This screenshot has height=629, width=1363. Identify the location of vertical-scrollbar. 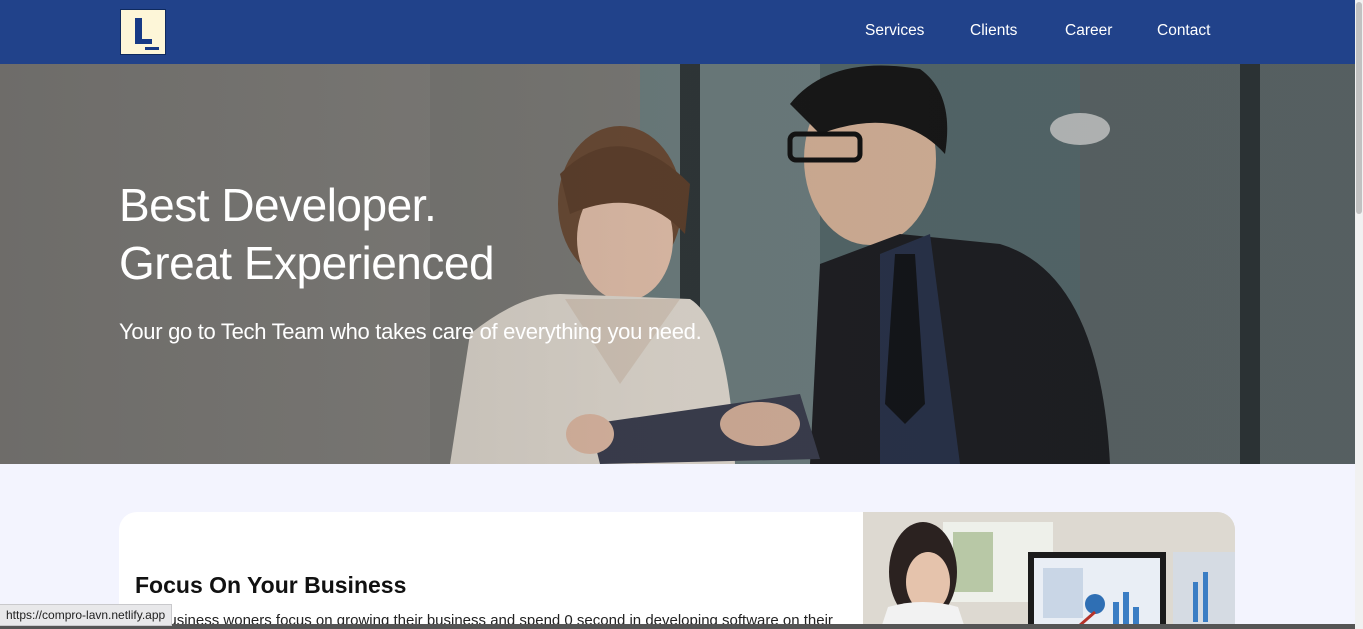
(1359, 314).